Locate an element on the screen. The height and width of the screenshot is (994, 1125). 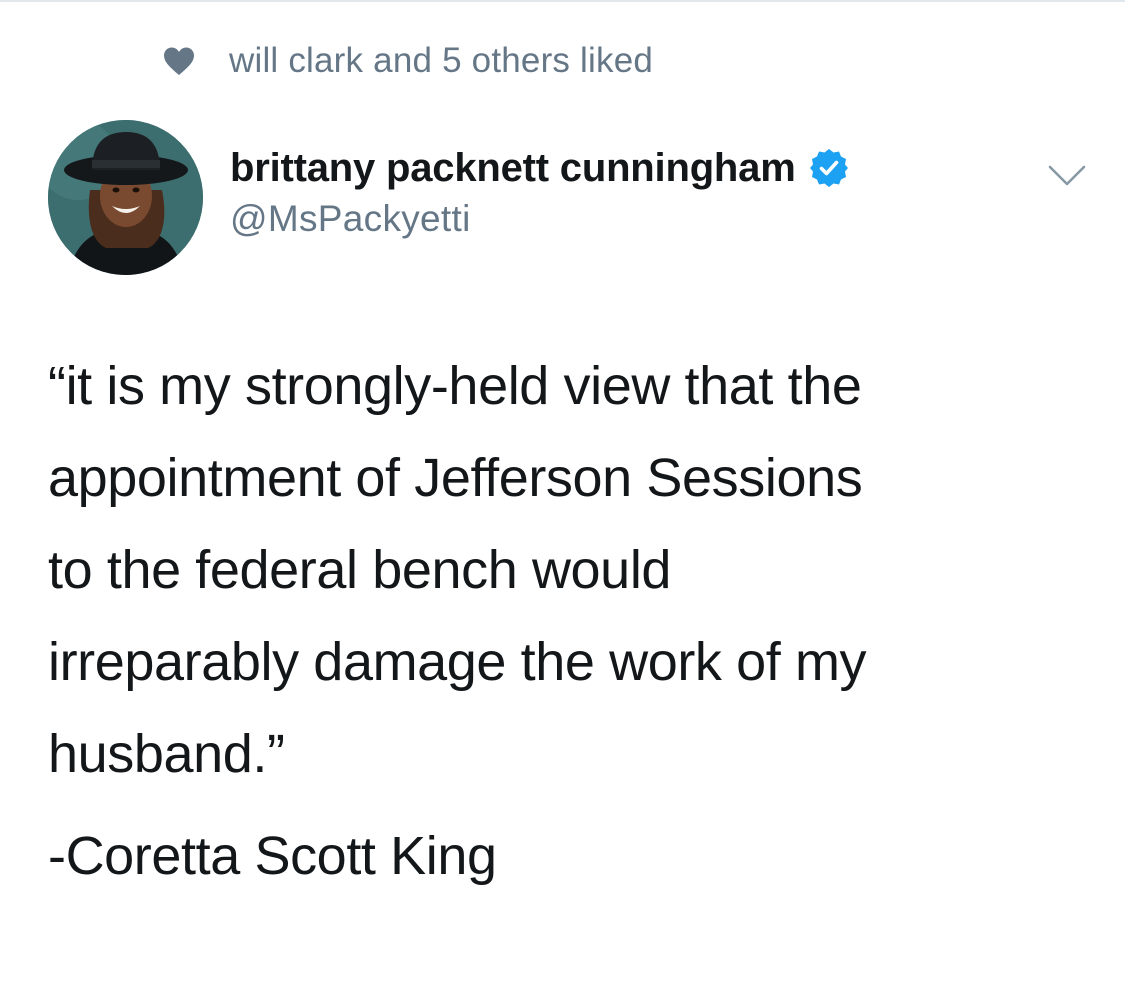
tweet-line: irreparably damage the work of my is located at coordinates (457, 662).